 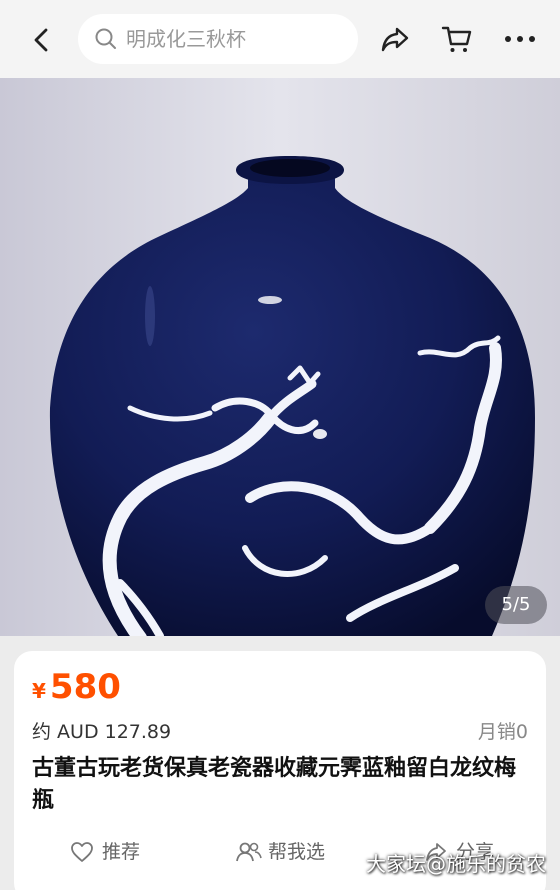 What do you see at coordinates (186, 39) in the screenshot?
I see `search-input-text: 明成化三秋杯` at bounding box center [186, 39].